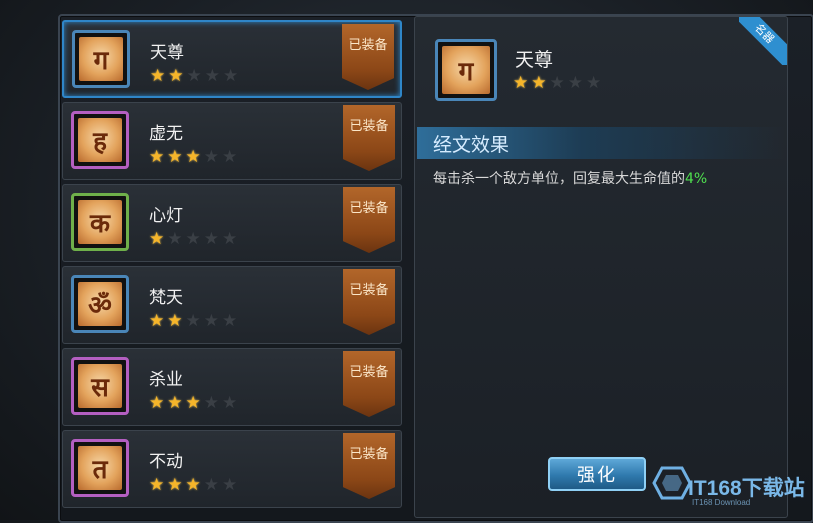 This screenshot has height=523, width=813. I want to click on scripture-row: त 不动 ★ ★ ★ ★ ★ 已装备, so click(232, 469).